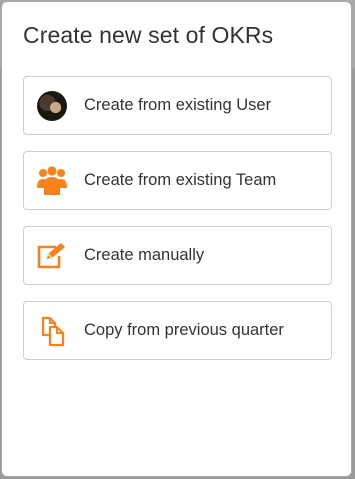 This screenshot has width=355, height=479. I want to click on create-manually-option: Create manually, so click(177, 255).